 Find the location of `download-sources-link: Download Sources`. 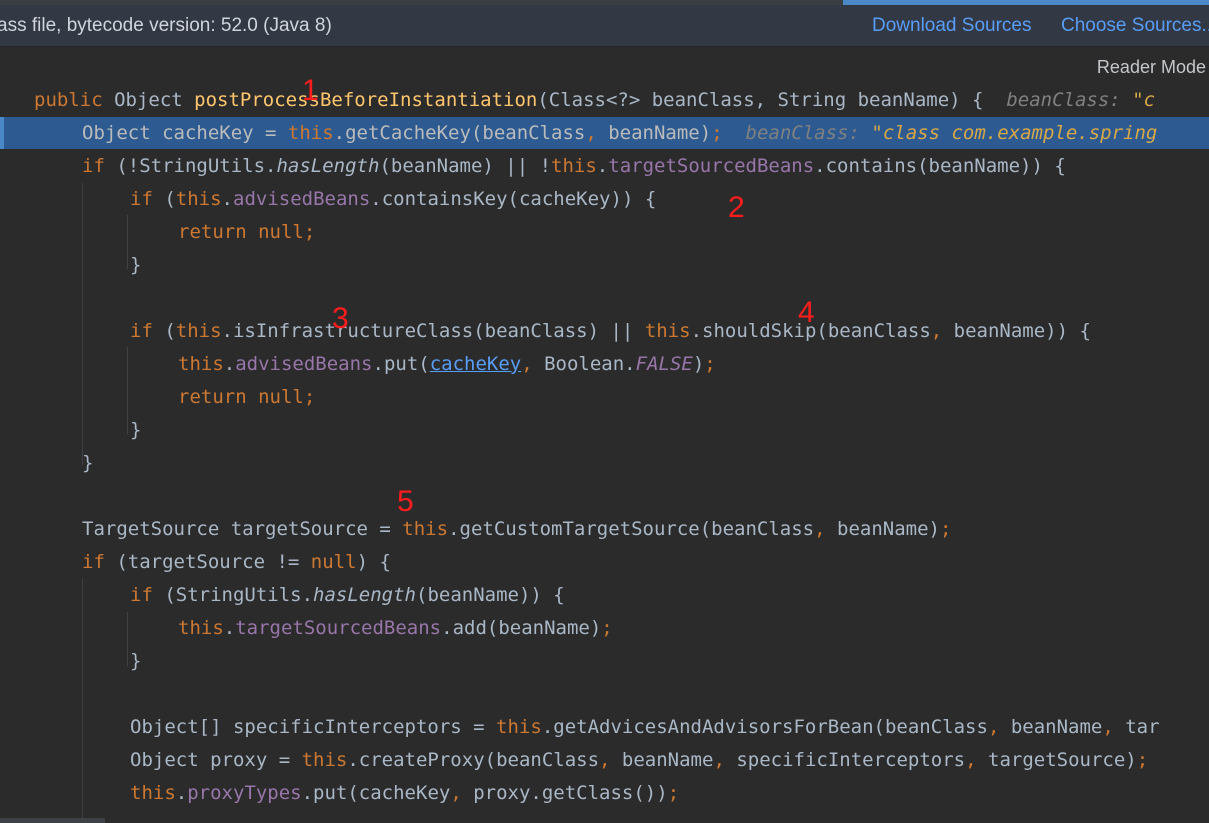

download-sources-link: Download Sources is located at coordinates (951, 26).